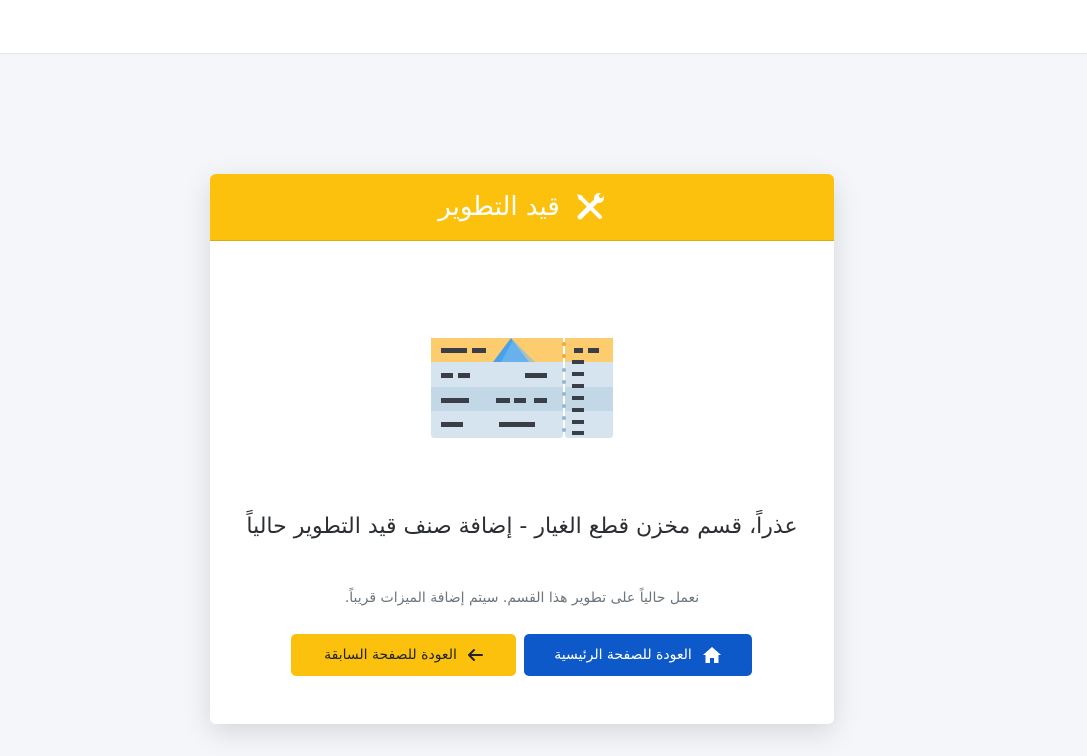 This screenshot has height=756, width=1087. I want to click on card-header: قيد التطوير, so click(522, 207).